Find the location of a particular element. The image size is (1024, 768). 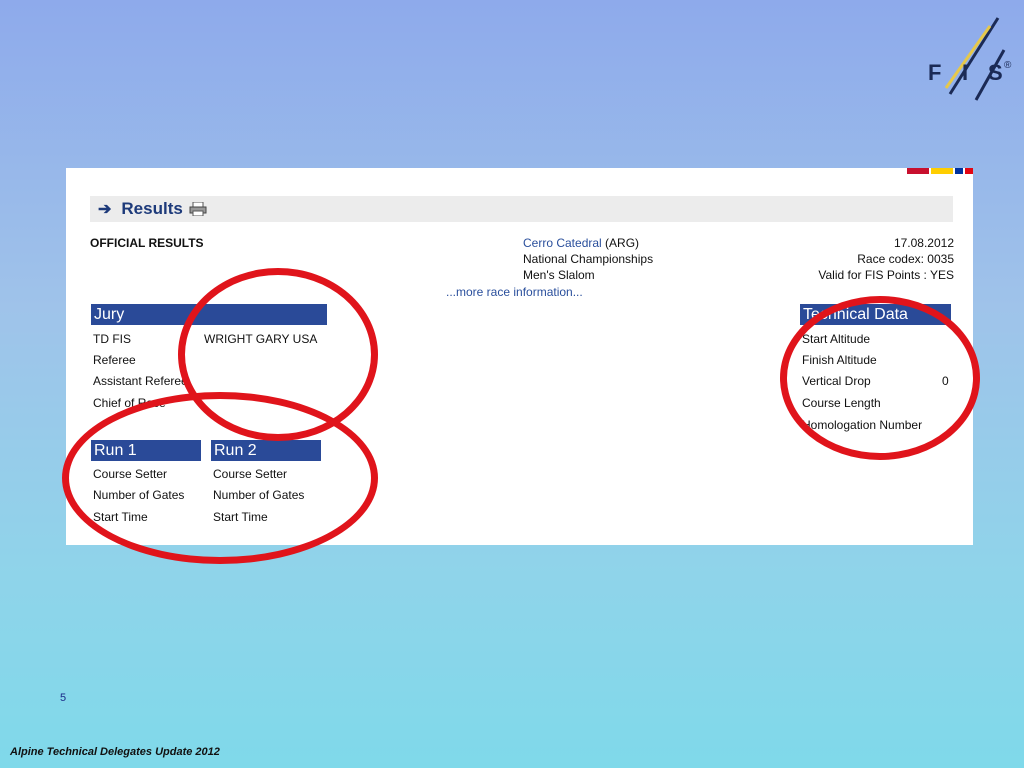

race-date: 17.08.2012 is located at coordinates (923, 243).